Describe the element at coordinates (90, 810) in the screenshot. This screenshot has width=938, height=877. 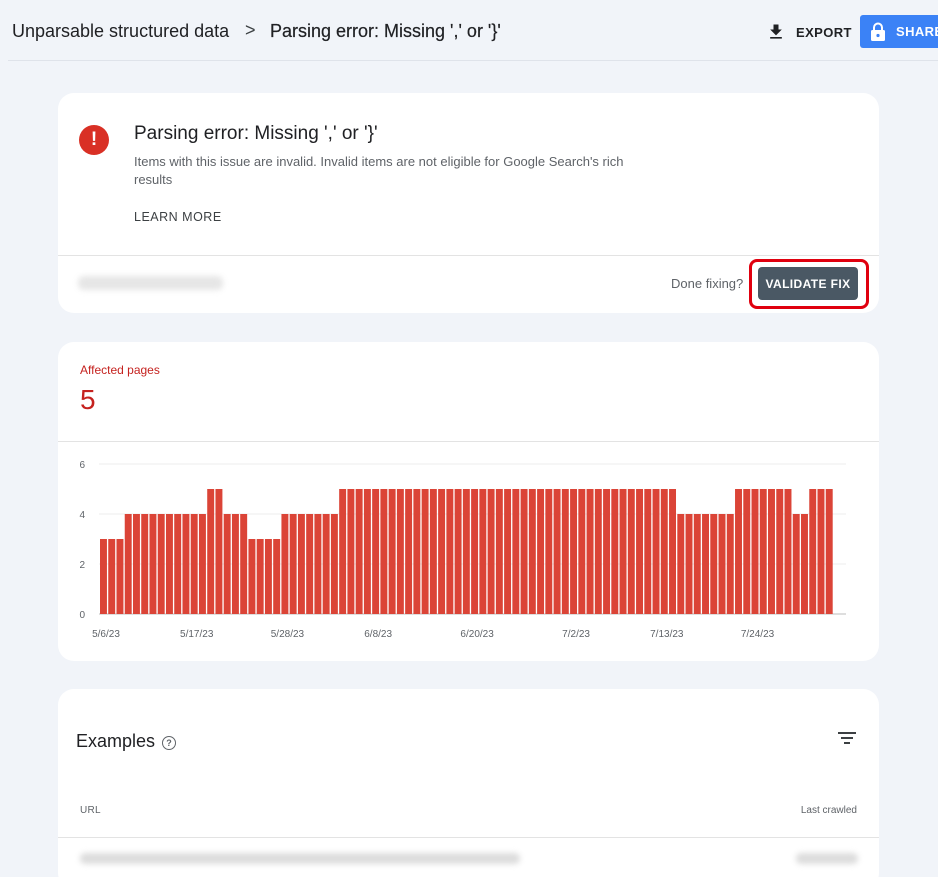
I see `column-header-url: URL` at that location.